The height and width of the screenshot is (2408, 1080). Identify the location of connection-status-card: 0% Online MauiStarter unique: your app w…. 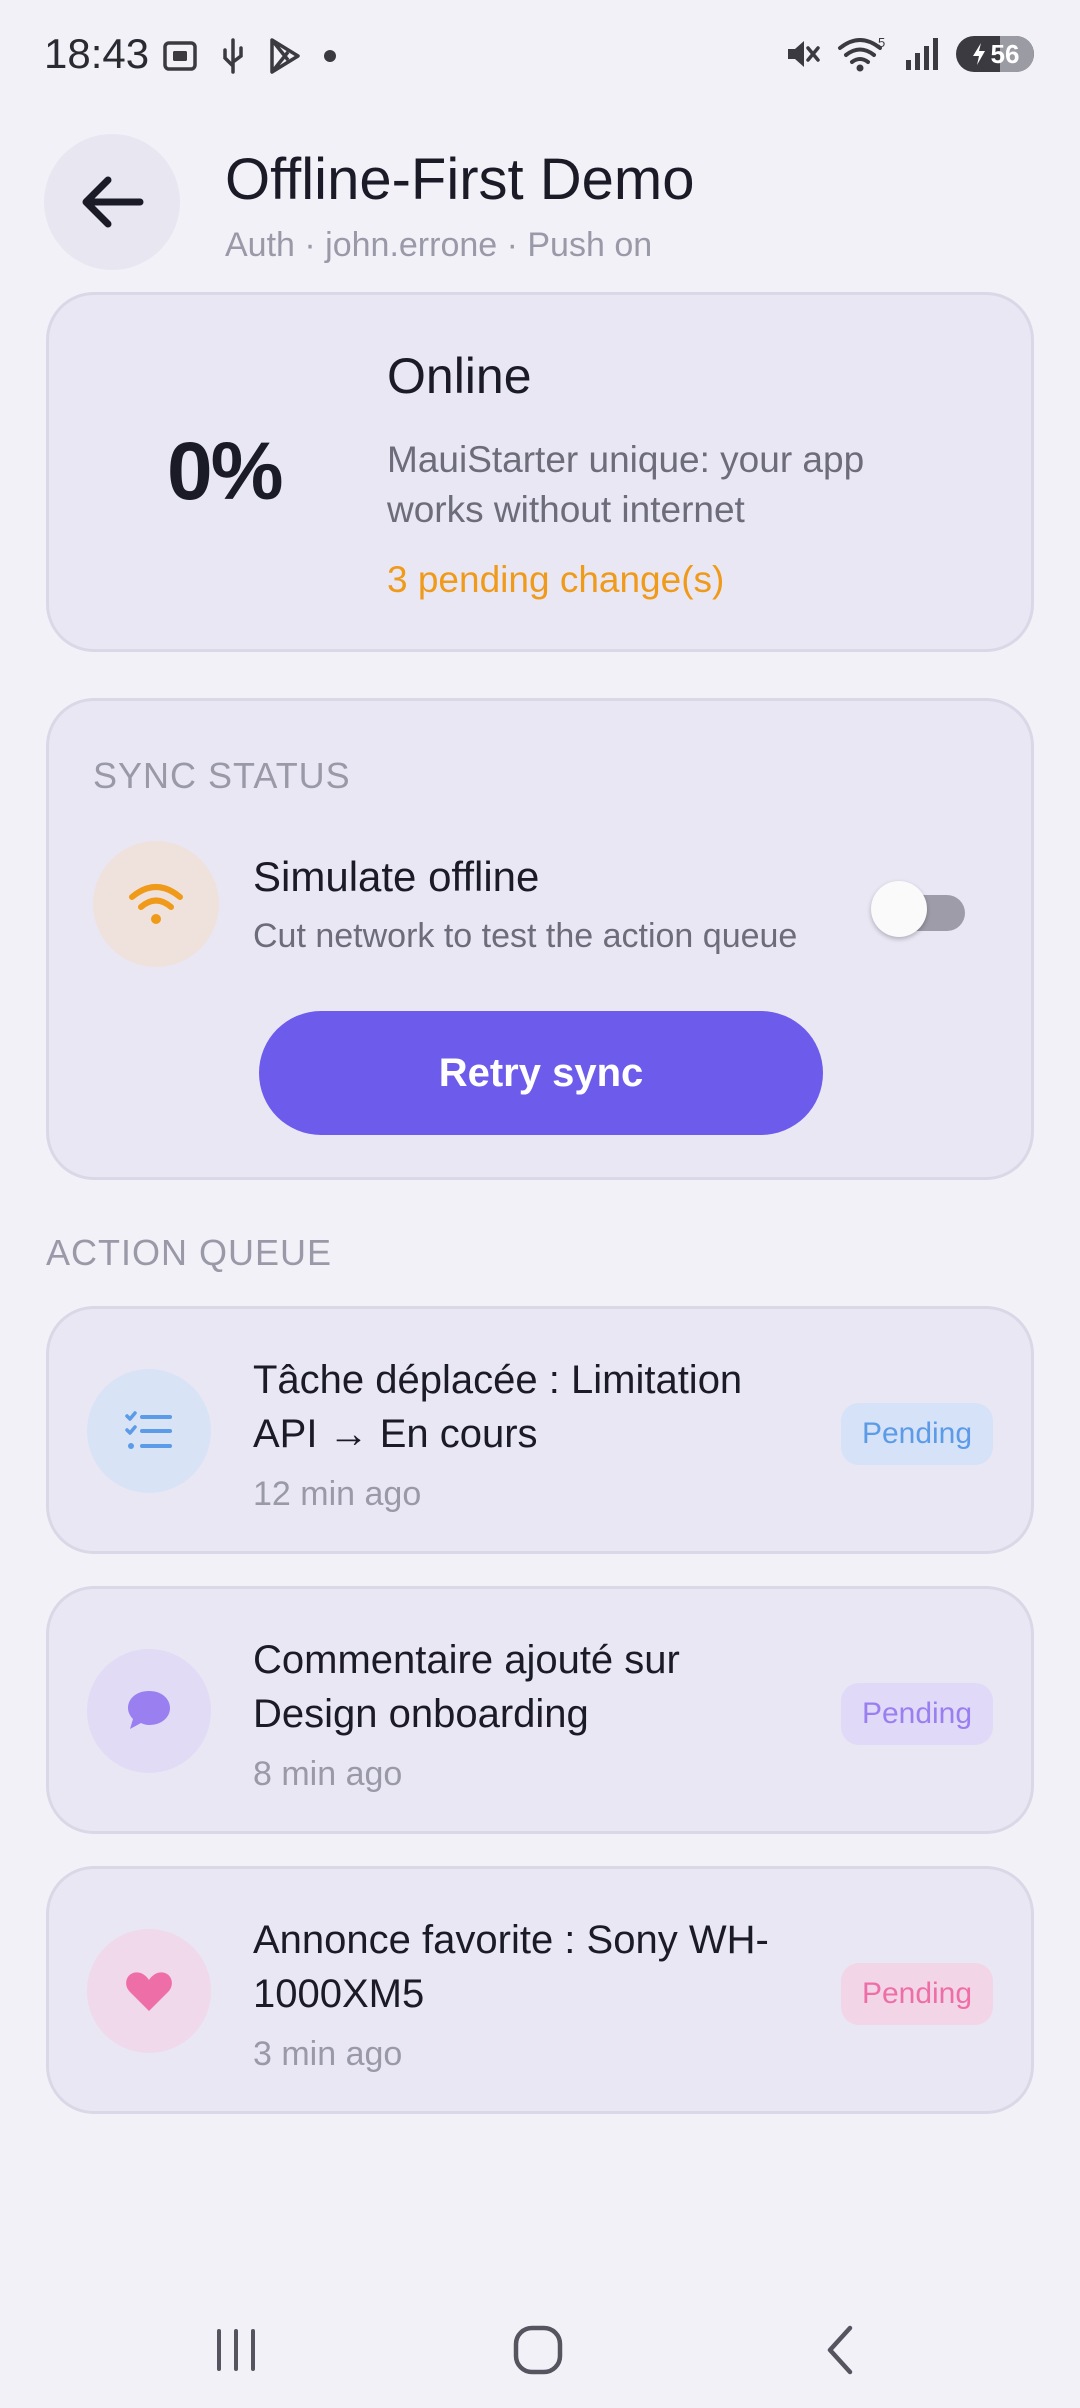
(540, 472).